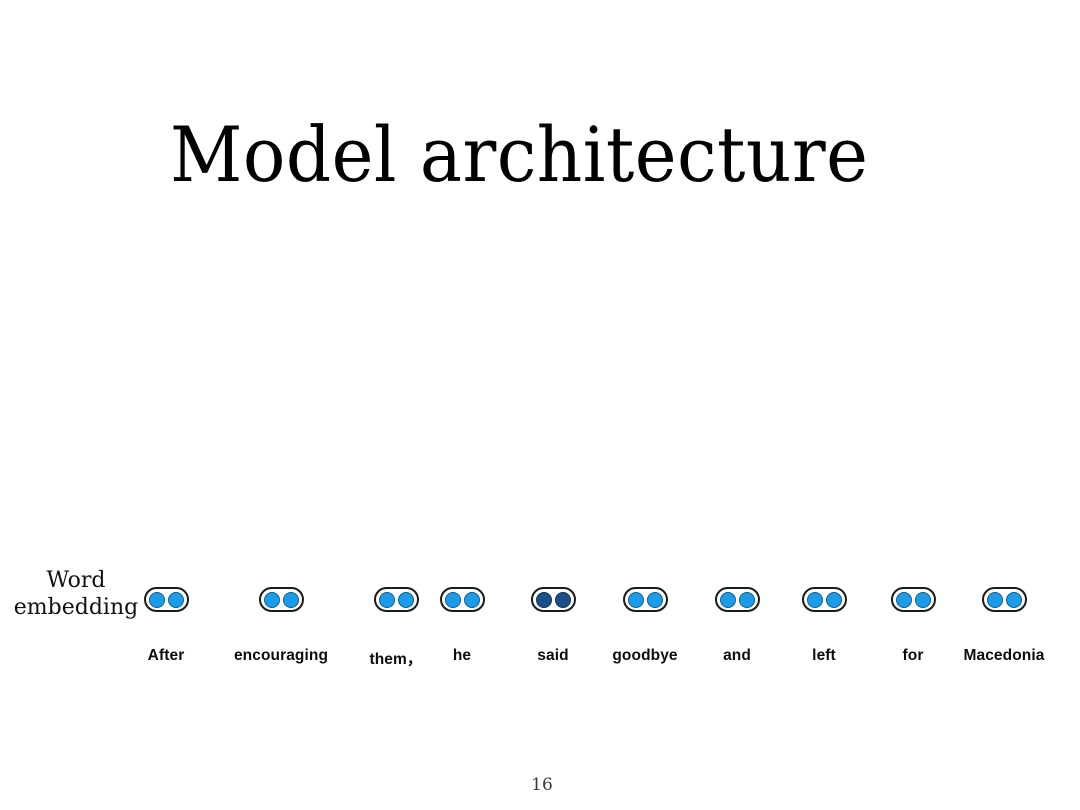  I want to click on token-word: Macedonia, so click(1004, 655).